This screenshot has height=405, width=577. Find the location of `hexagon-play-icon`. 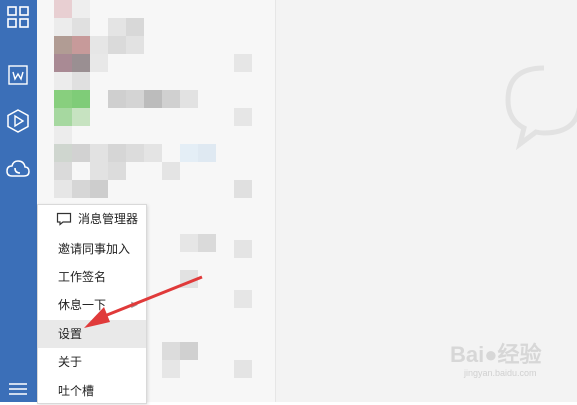

hexagon-play-icon is located at coordinates (18, 121).